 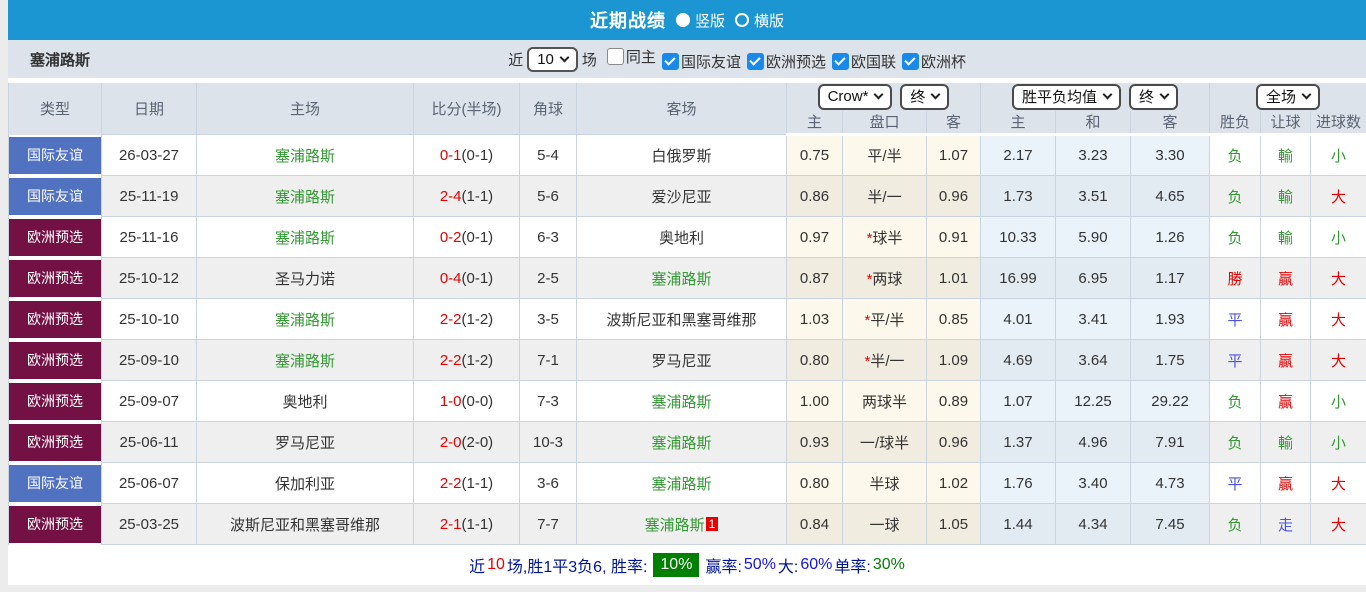 I want to click on cell-goals: 小, so click(x=1338, y=237).